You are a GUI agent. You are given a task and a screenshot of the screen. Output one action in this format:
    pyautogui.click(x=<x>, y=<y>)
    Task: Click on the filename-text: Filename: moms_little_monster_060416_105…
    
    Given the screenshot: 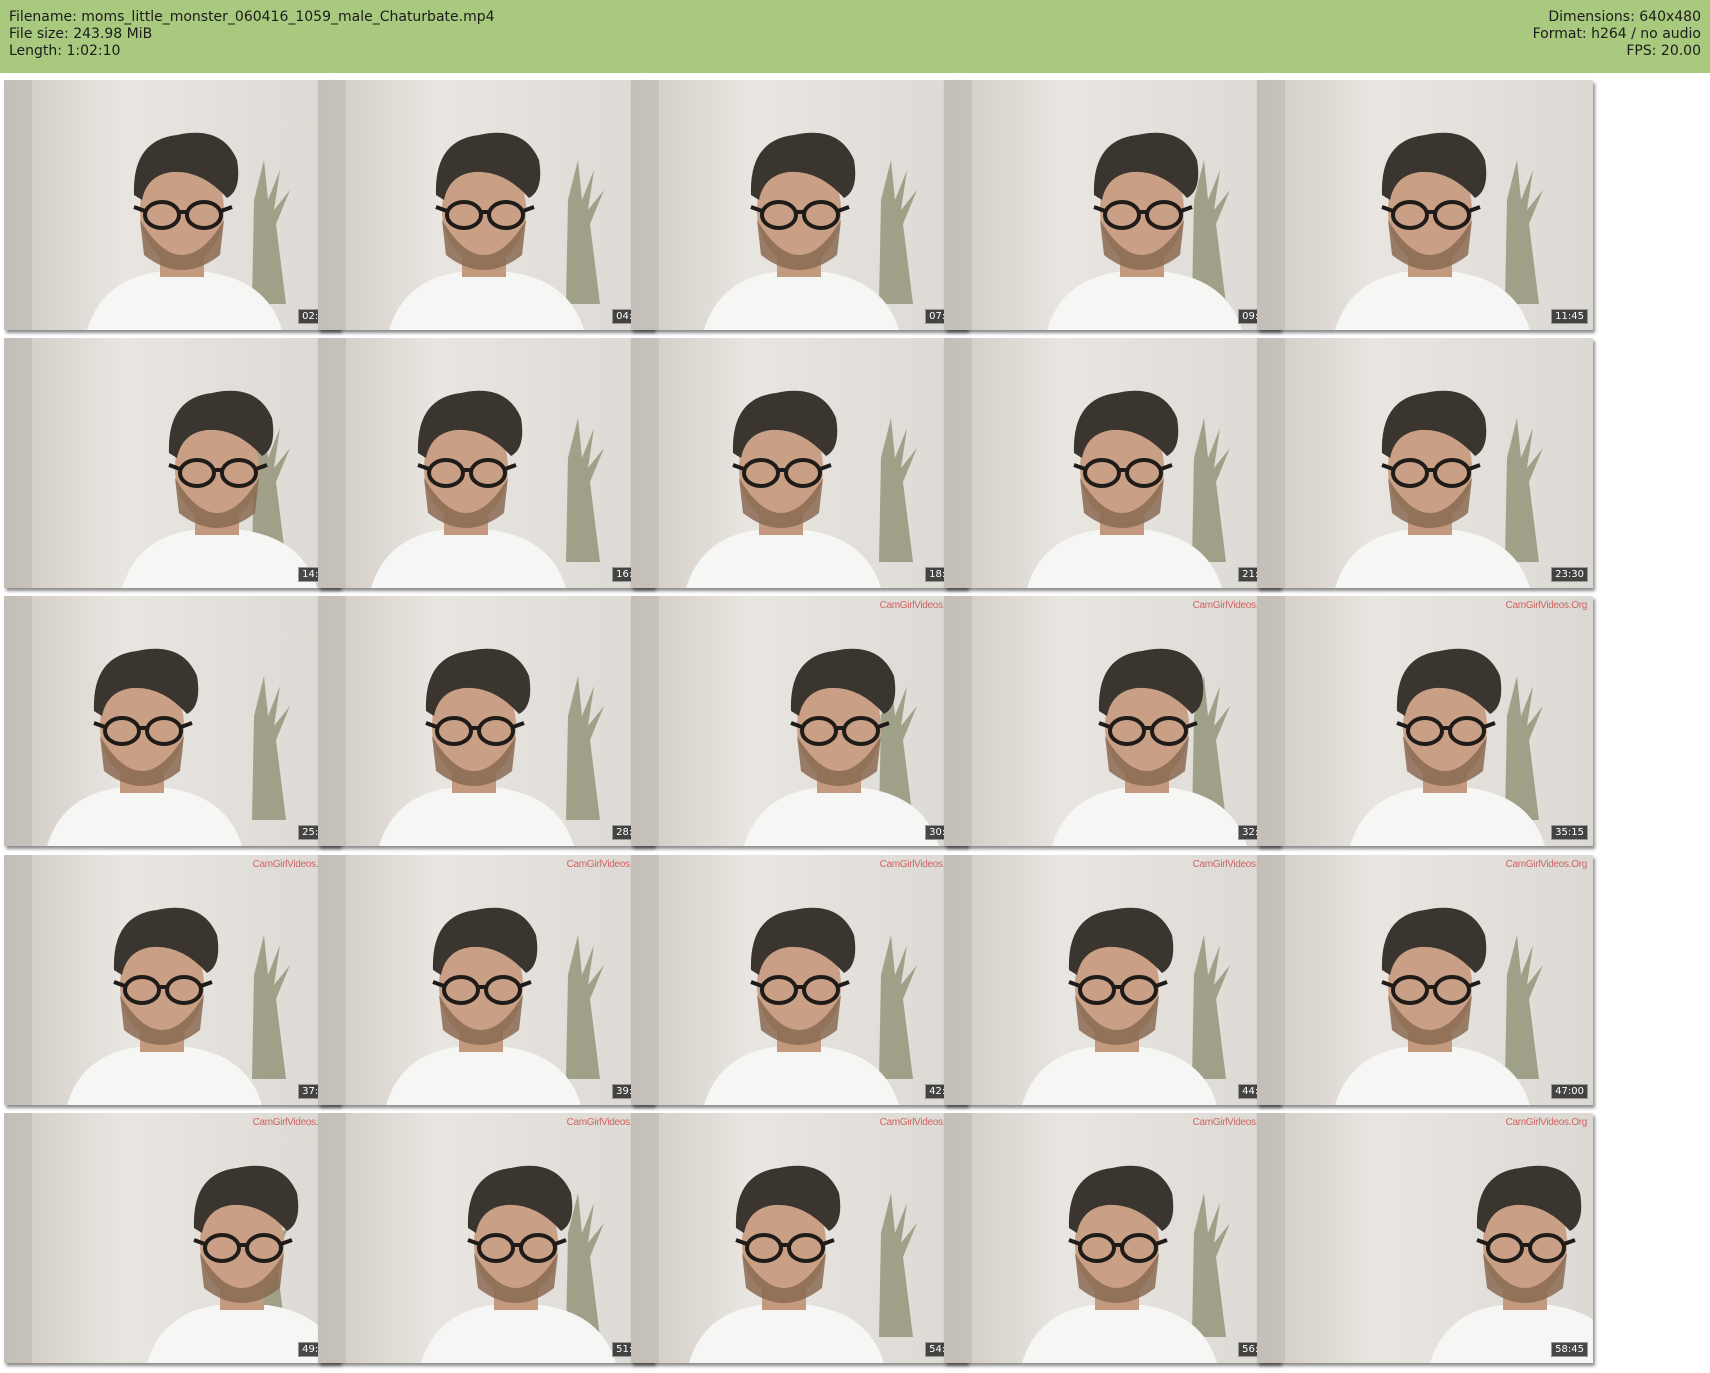 What is the action you would take?
    pyautogui.click(x=252, y=17)
    